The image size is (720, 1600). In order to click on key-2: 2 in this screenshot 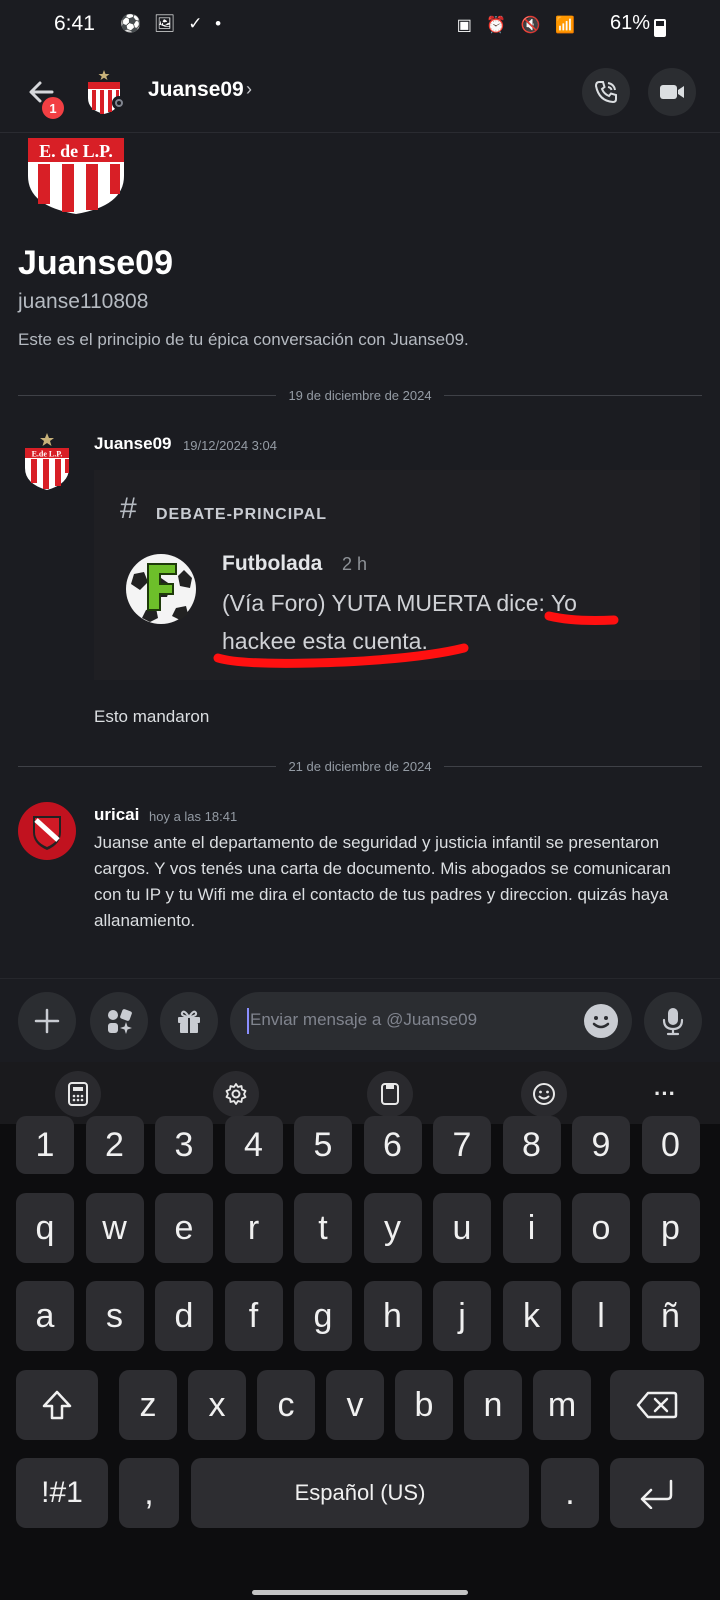, I will do `click(114, 1145)`.